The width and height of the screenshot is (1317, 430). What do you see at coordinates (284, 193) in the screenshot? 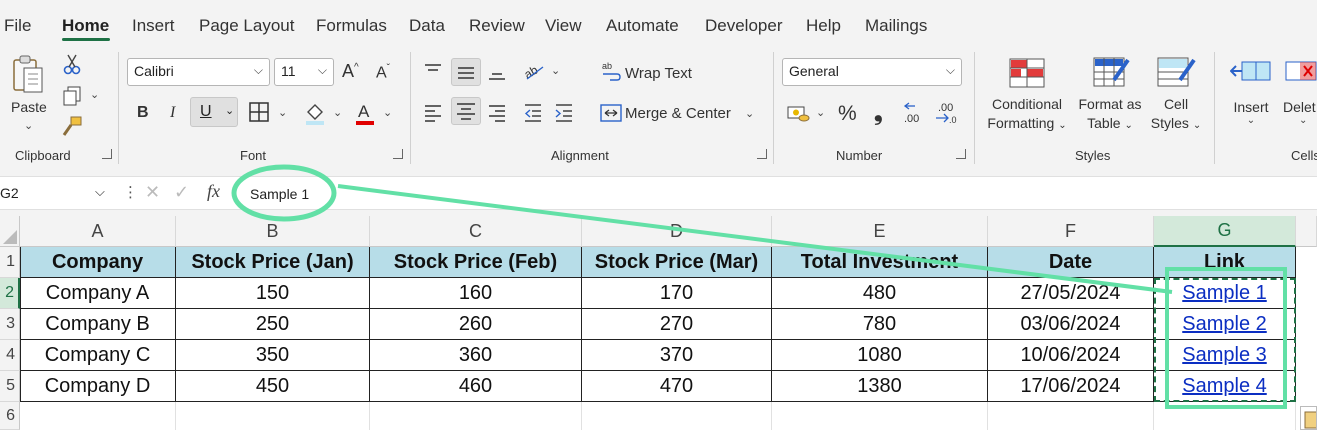
I see `annotation-circle` at bounding box center [284, 193].